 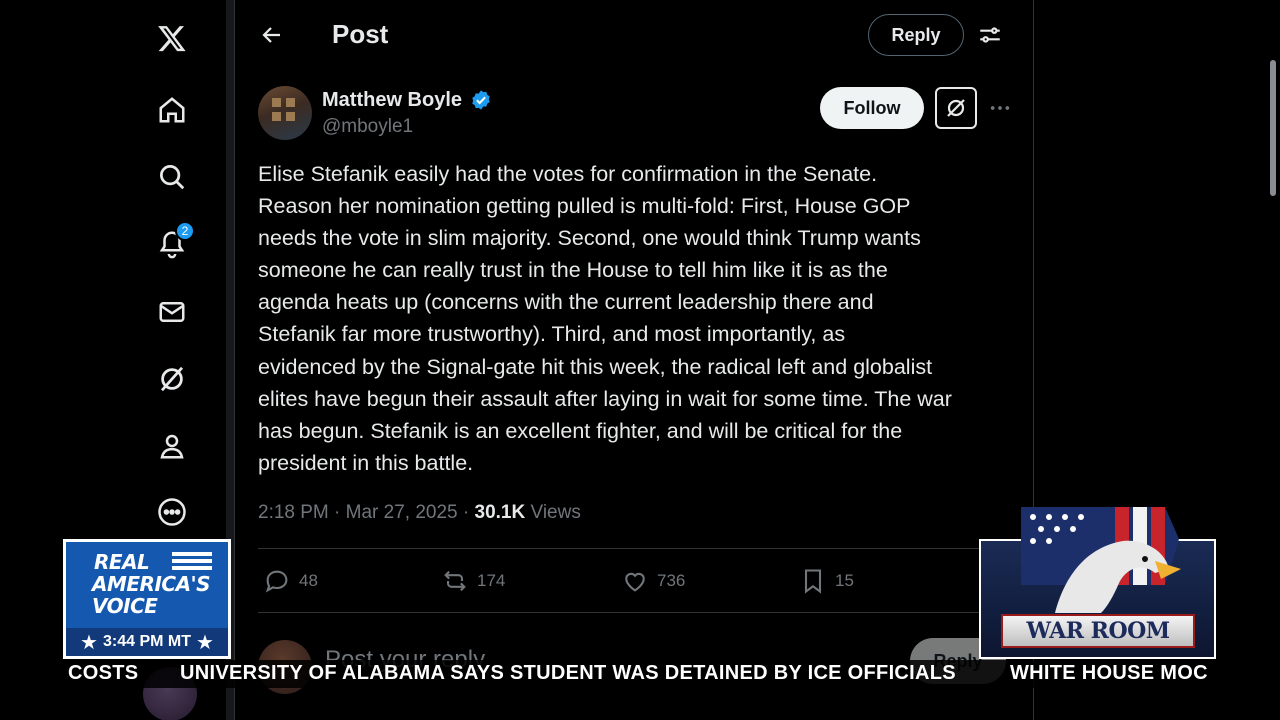 I want to click on repost-action: 174, so click(x=473, y=581).